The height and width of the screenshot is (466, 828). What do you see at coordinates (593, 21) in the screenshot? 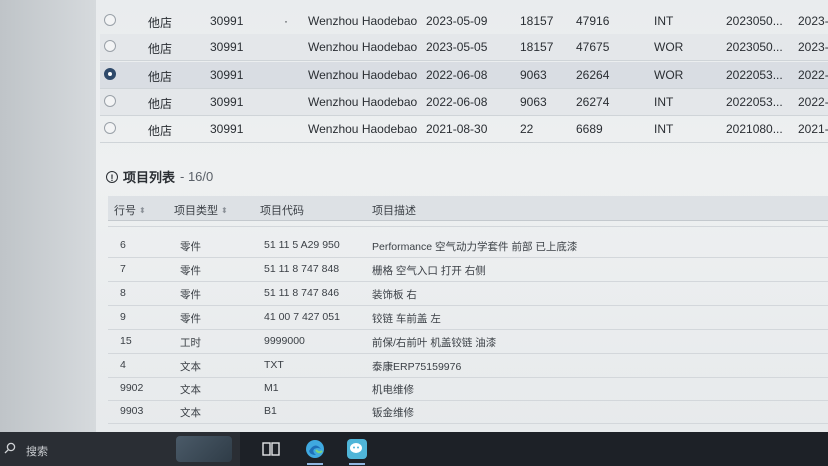
I see `order-cell-n2: 47916` at bounding box center [593, 21].